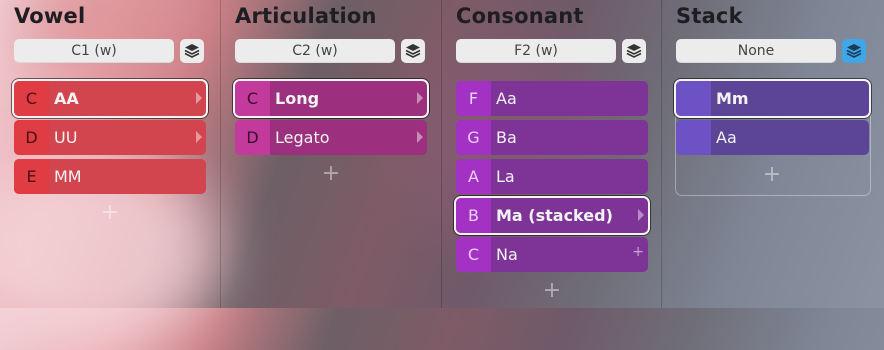  I want to click on item-label: Na, so click(507, 254).